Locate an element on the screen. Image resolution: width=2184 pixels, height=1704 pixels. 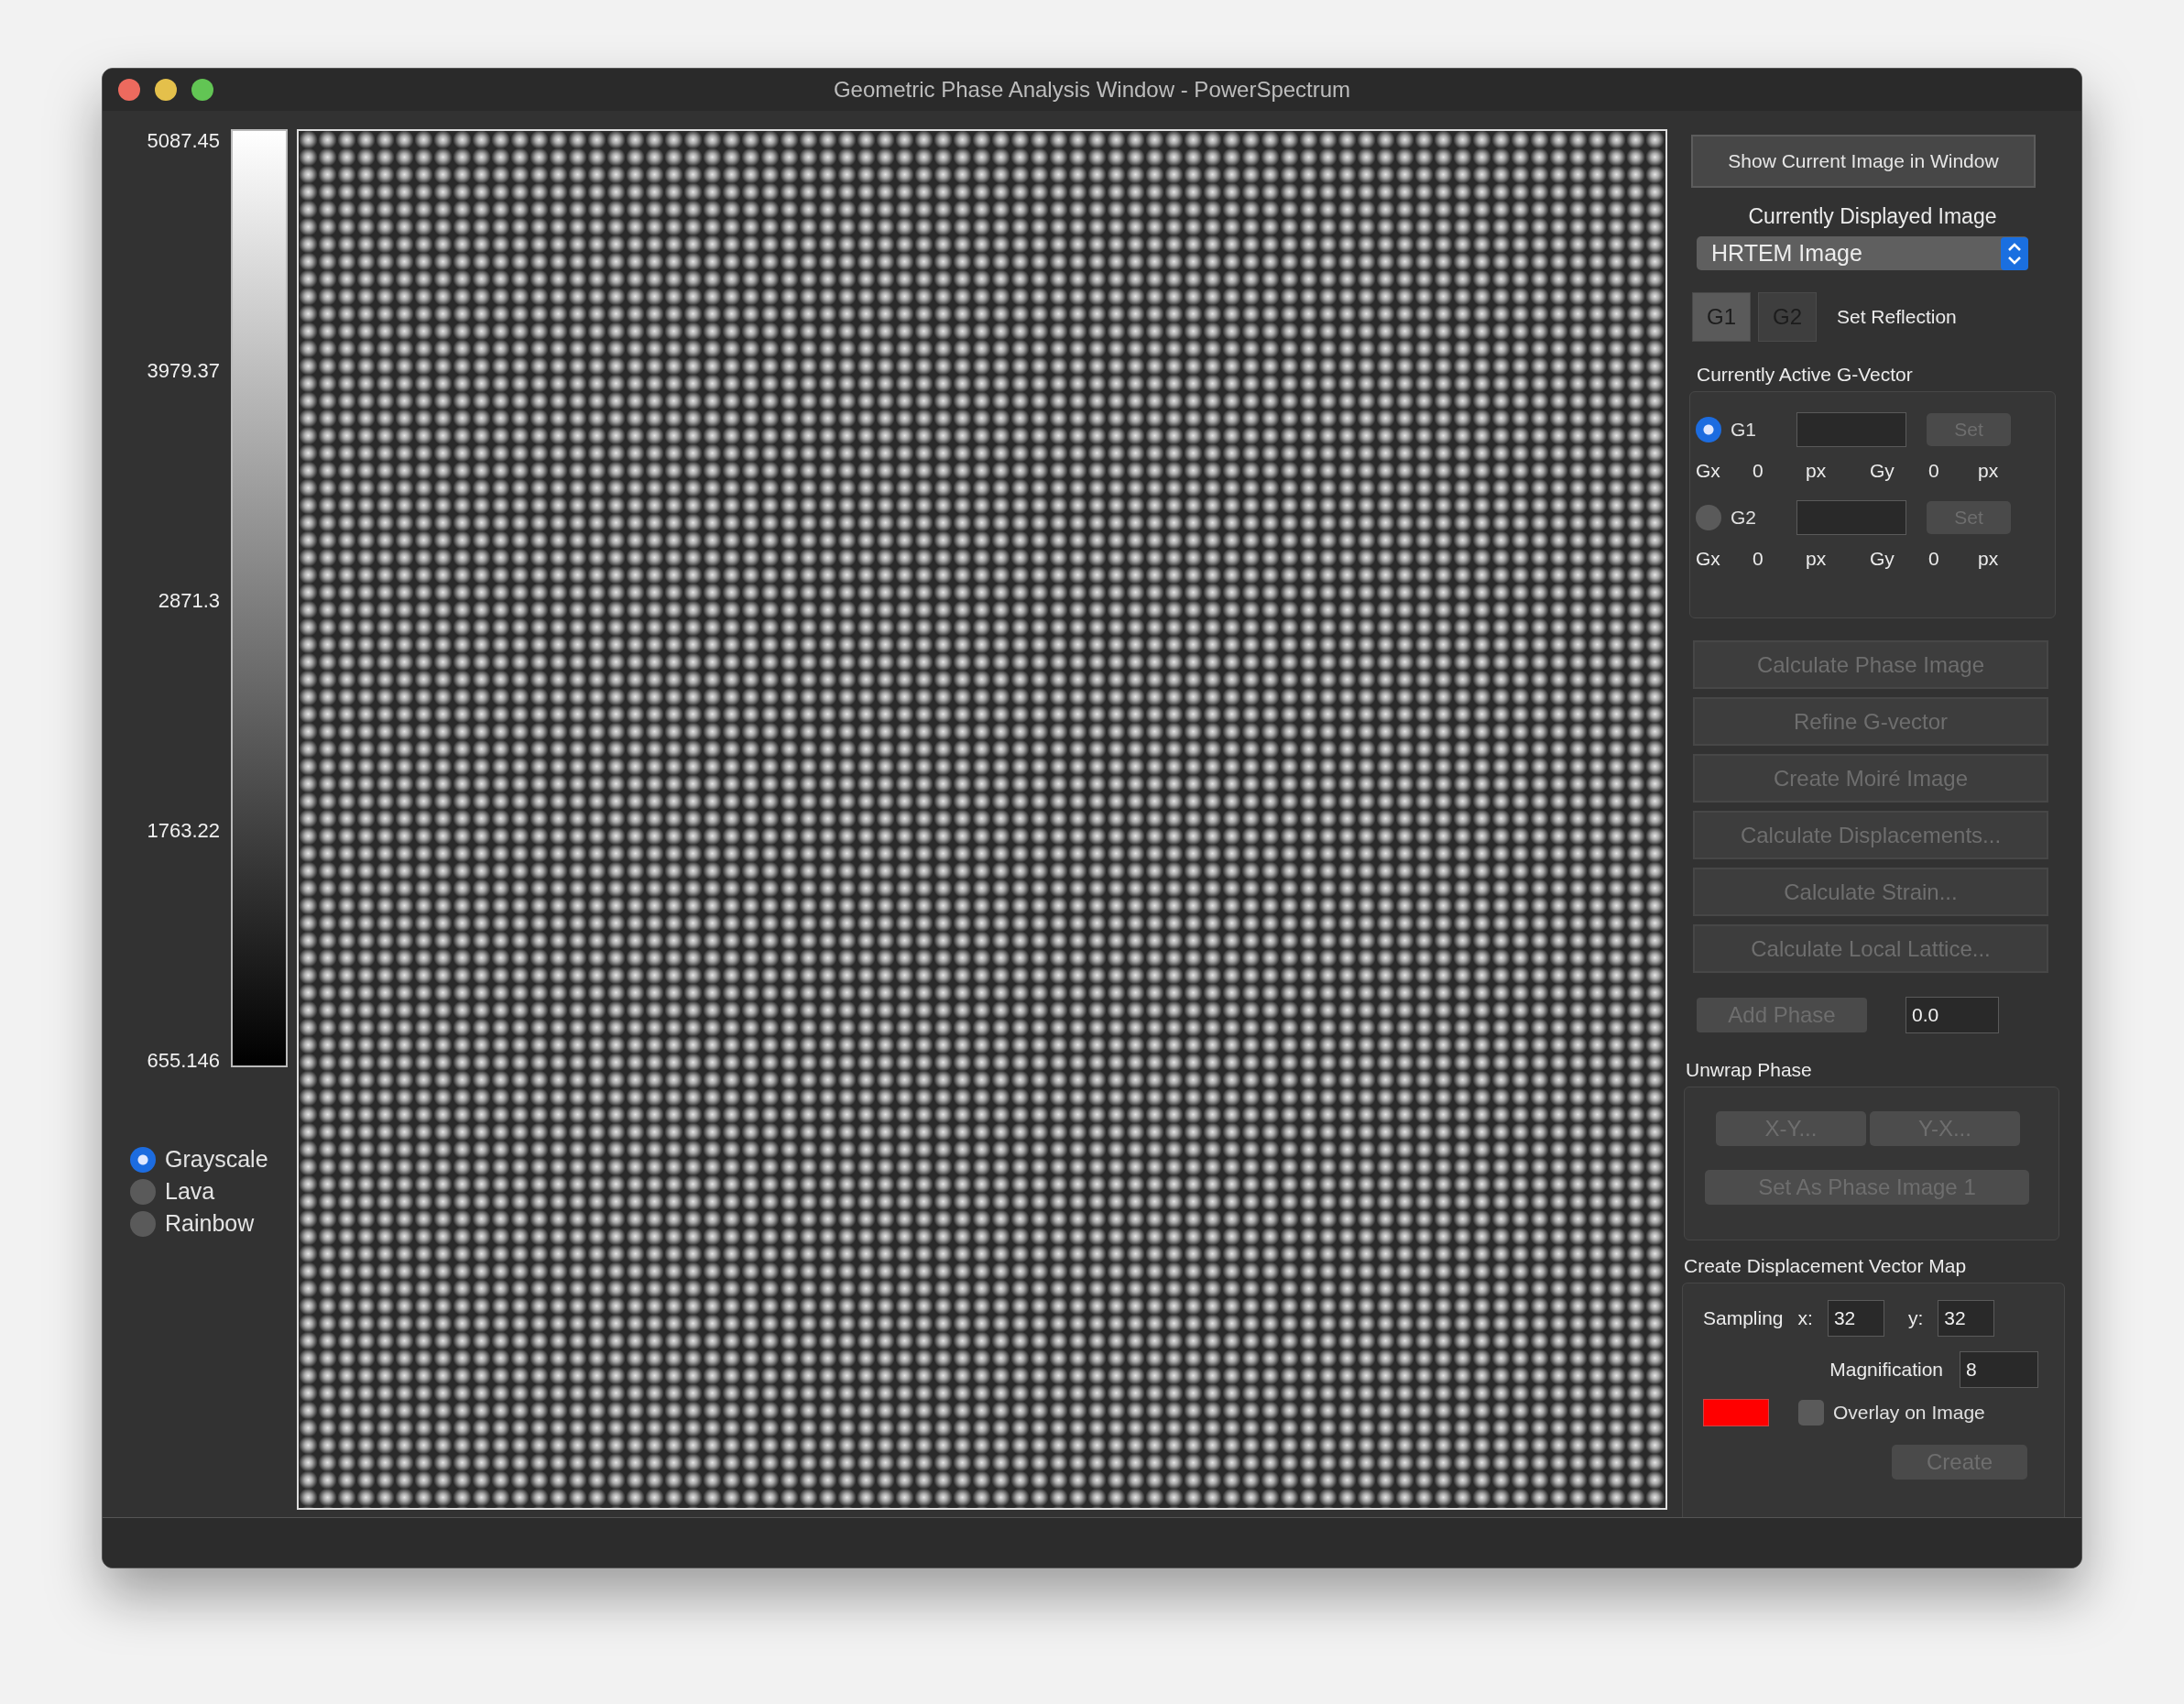
vector-map-title: Create Displacement Vector Map is located at coordinates (1825, 1266).